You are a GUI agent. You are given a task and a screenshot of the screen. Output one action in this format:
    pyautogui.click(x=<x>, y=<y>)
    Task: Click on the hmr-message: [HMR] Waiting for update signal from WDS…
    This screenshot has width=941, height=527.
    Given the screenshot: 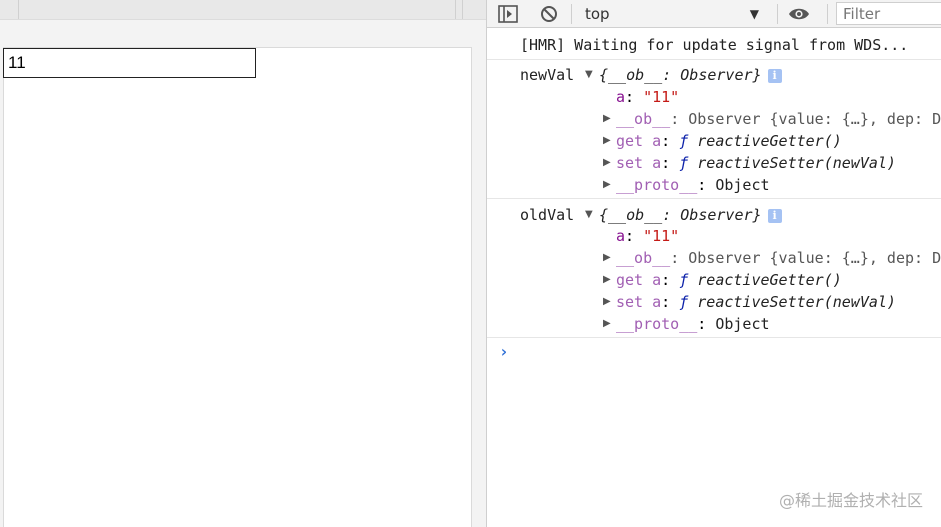 What is the action you would take?
    pyautogui.click(x=714, y=45)
    